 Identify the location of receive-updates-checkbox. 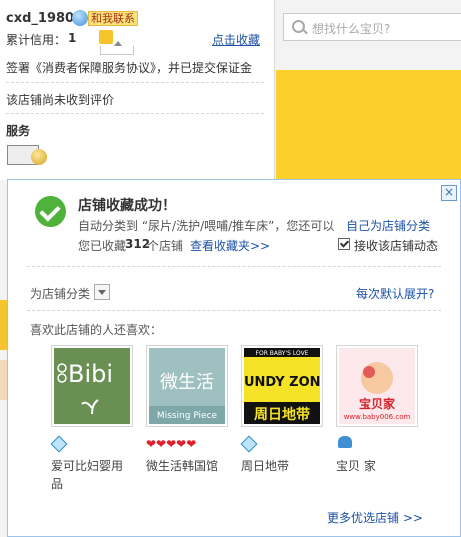
(344, 244).